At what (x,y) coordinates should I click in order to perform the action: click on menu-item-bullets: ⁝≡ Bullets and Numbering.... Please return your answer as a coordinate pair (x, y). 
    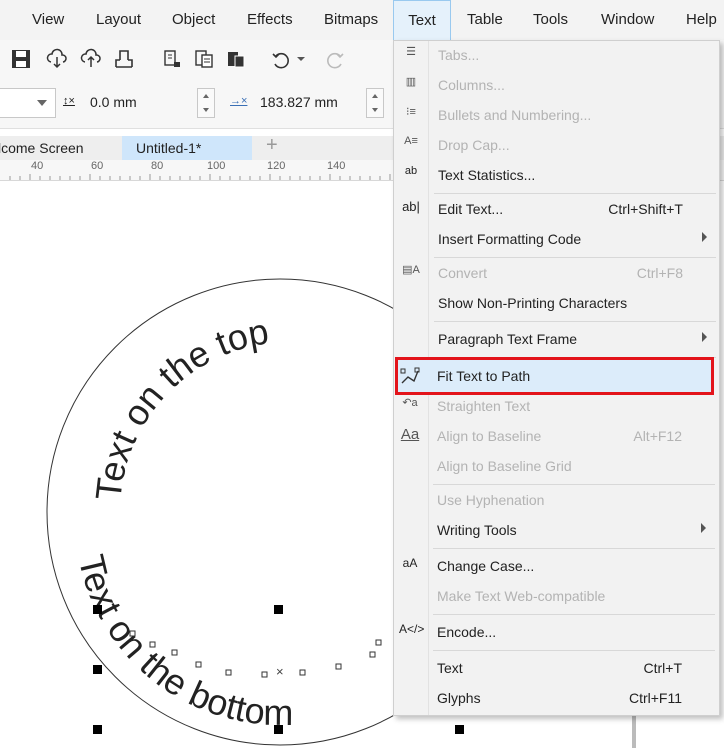
    Looking at the image, I should click on (556, 116).